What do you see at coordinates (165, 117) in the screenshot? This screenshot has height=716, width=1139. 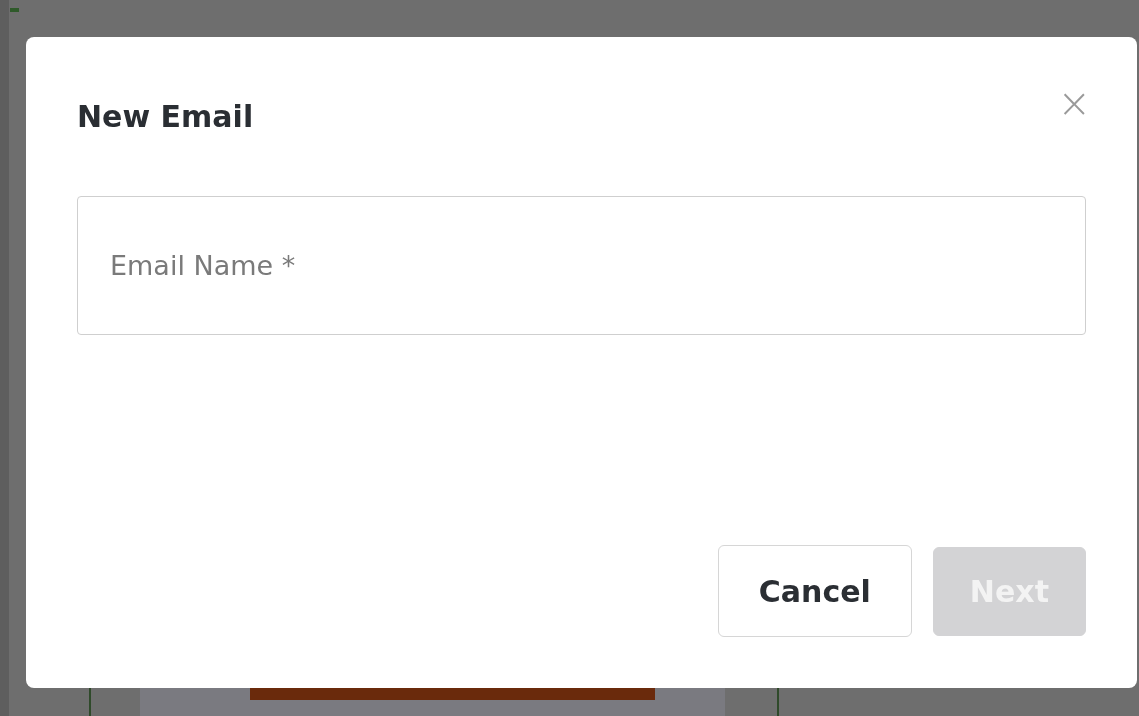 I see `dialog-title: New Email` at bounding box center [165, 117].